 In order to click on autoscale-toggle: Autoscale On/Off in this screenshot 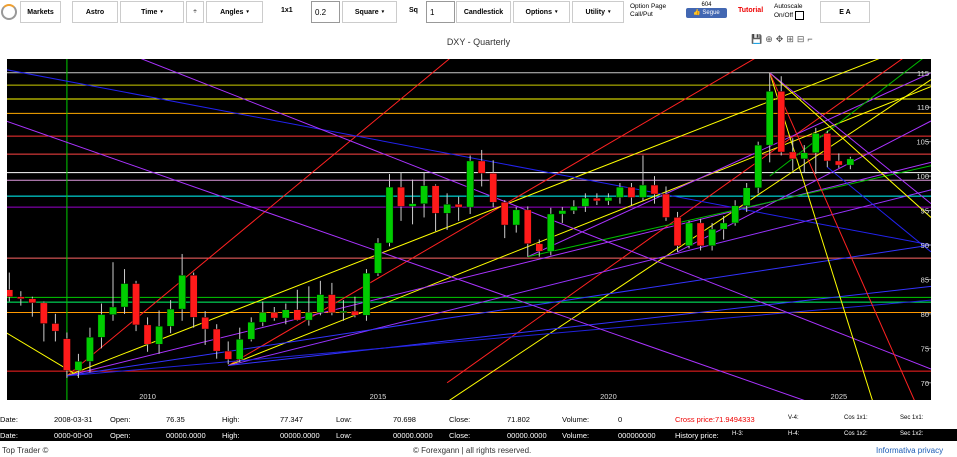, I will do `click(789, 11)`.